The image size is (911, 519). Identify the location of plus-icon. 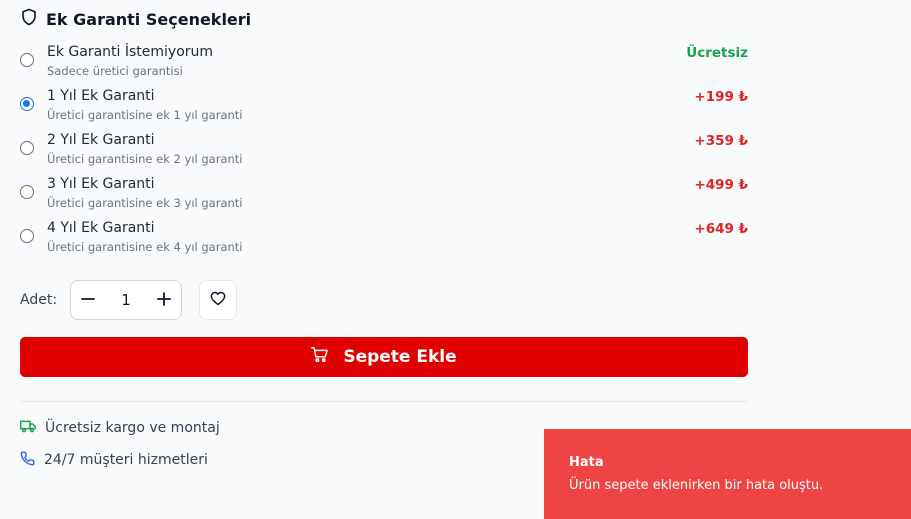
(164, 300).